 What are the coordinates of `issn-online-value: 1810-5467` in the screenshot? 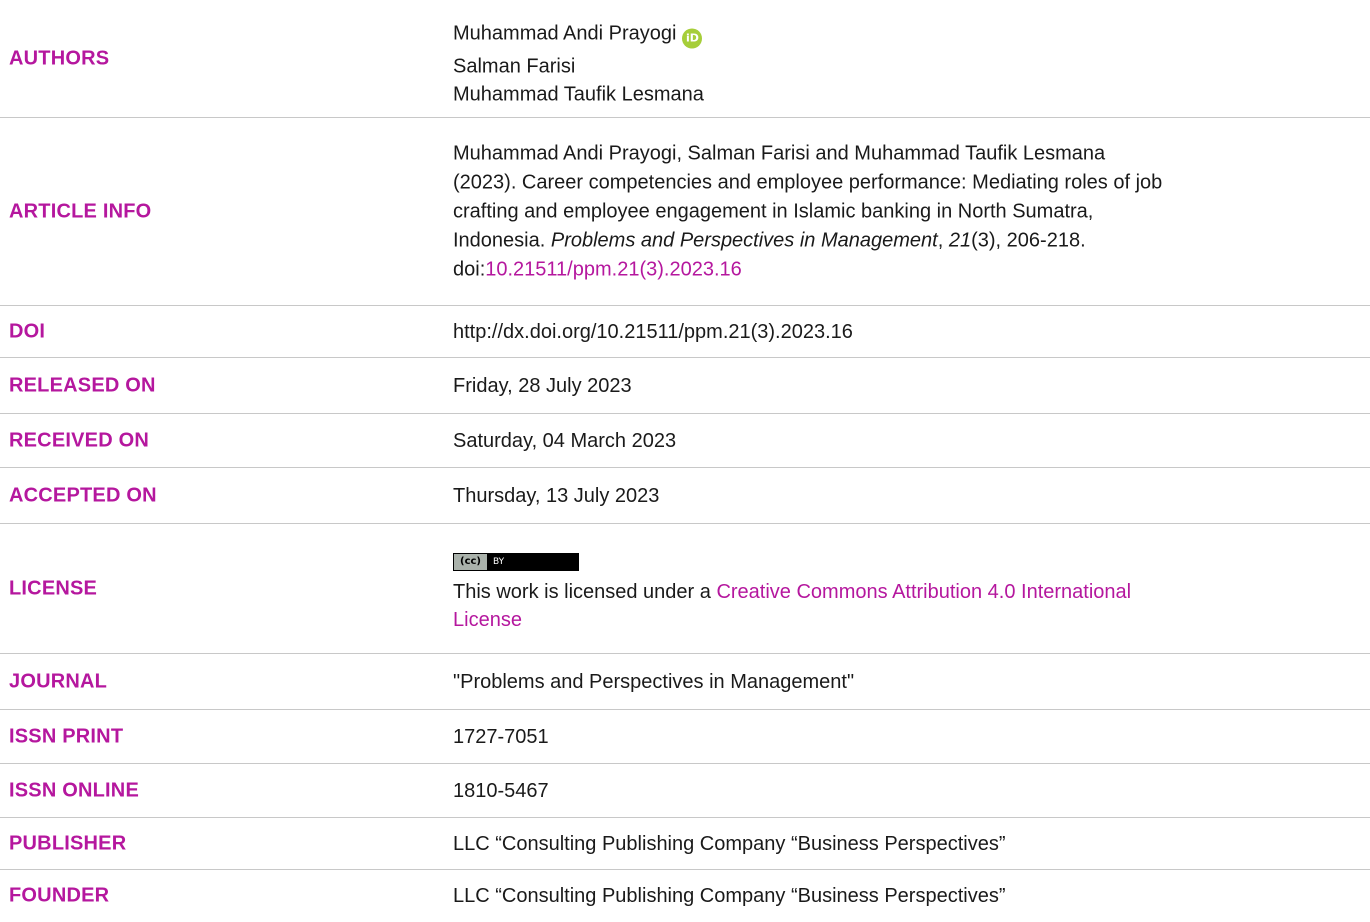 It's located at (501, 790).